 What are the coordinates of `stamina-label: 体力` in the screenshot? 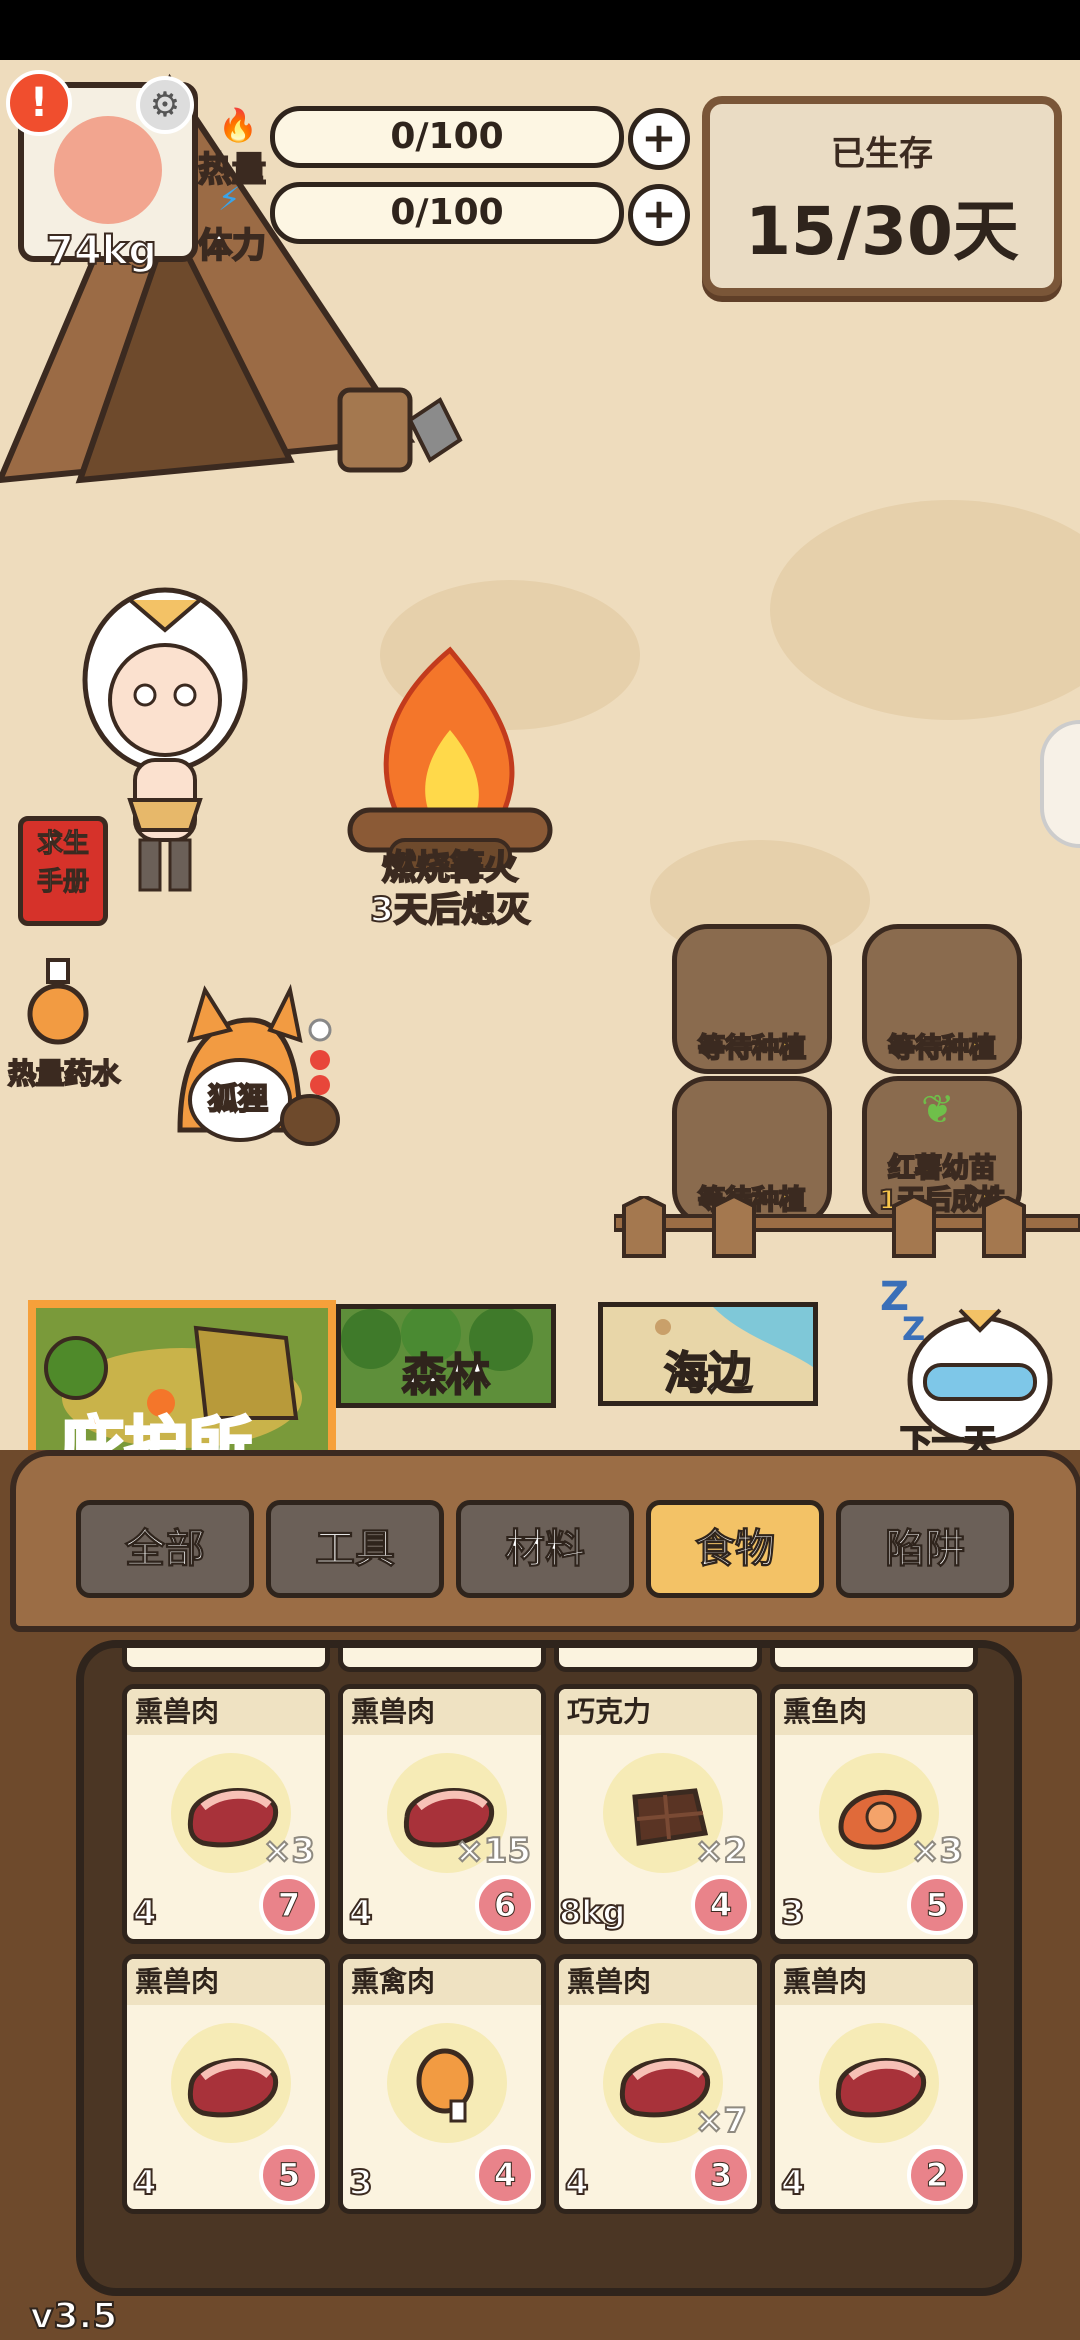 It's located at (232, 246).